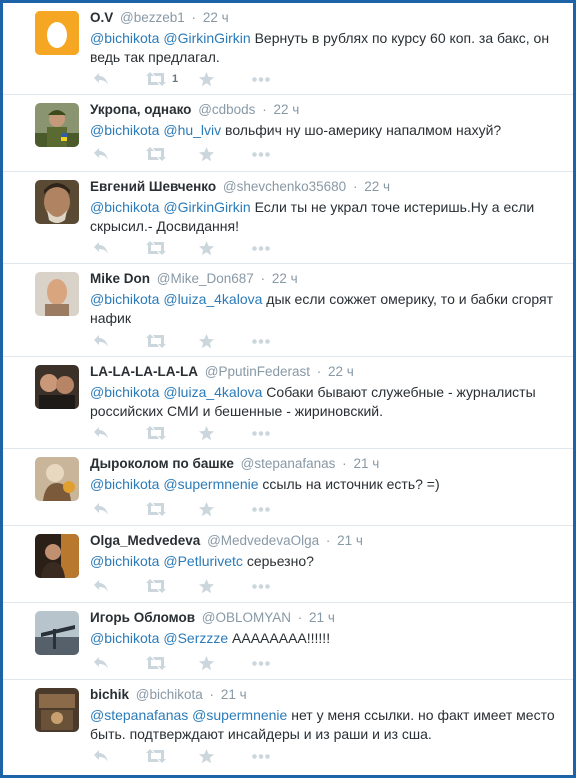 This screenshot has height=778, width=576. What do you see at coordinates (172, 79) in the screenshot?
I see `retweet-icon: 1` at bounding box center [172, 79].